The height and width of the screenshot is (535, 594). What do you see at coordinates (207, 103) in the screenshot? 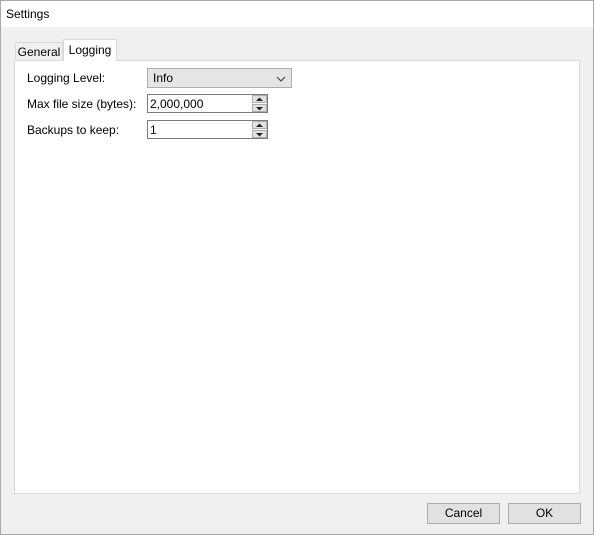
I see `max-file-size-stepper: 2,000,000` at bounding box center [207, 103].